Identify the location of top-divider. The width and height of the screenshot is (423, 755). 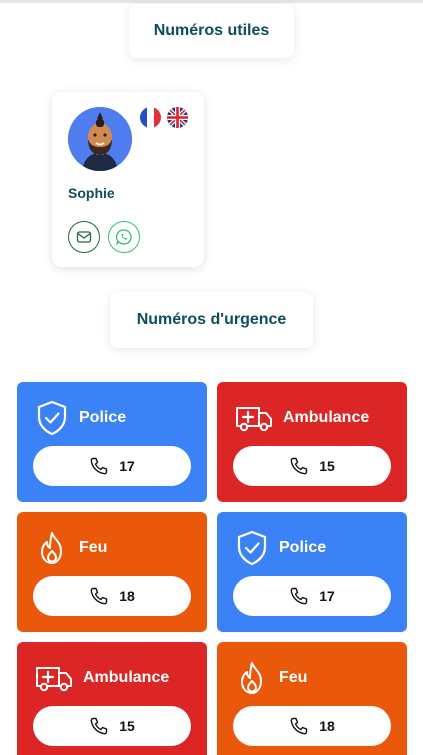
(211, 1).